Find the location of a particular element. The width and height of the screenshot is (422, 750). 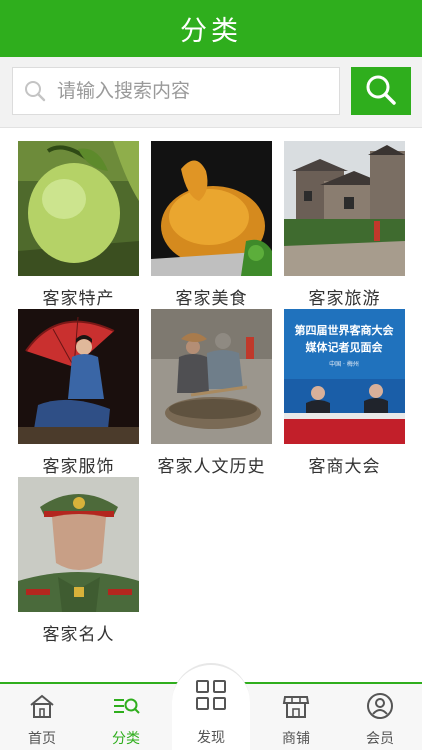

banner-line-1: 第四届世界客商大会 is located at coordinates (345, 330).